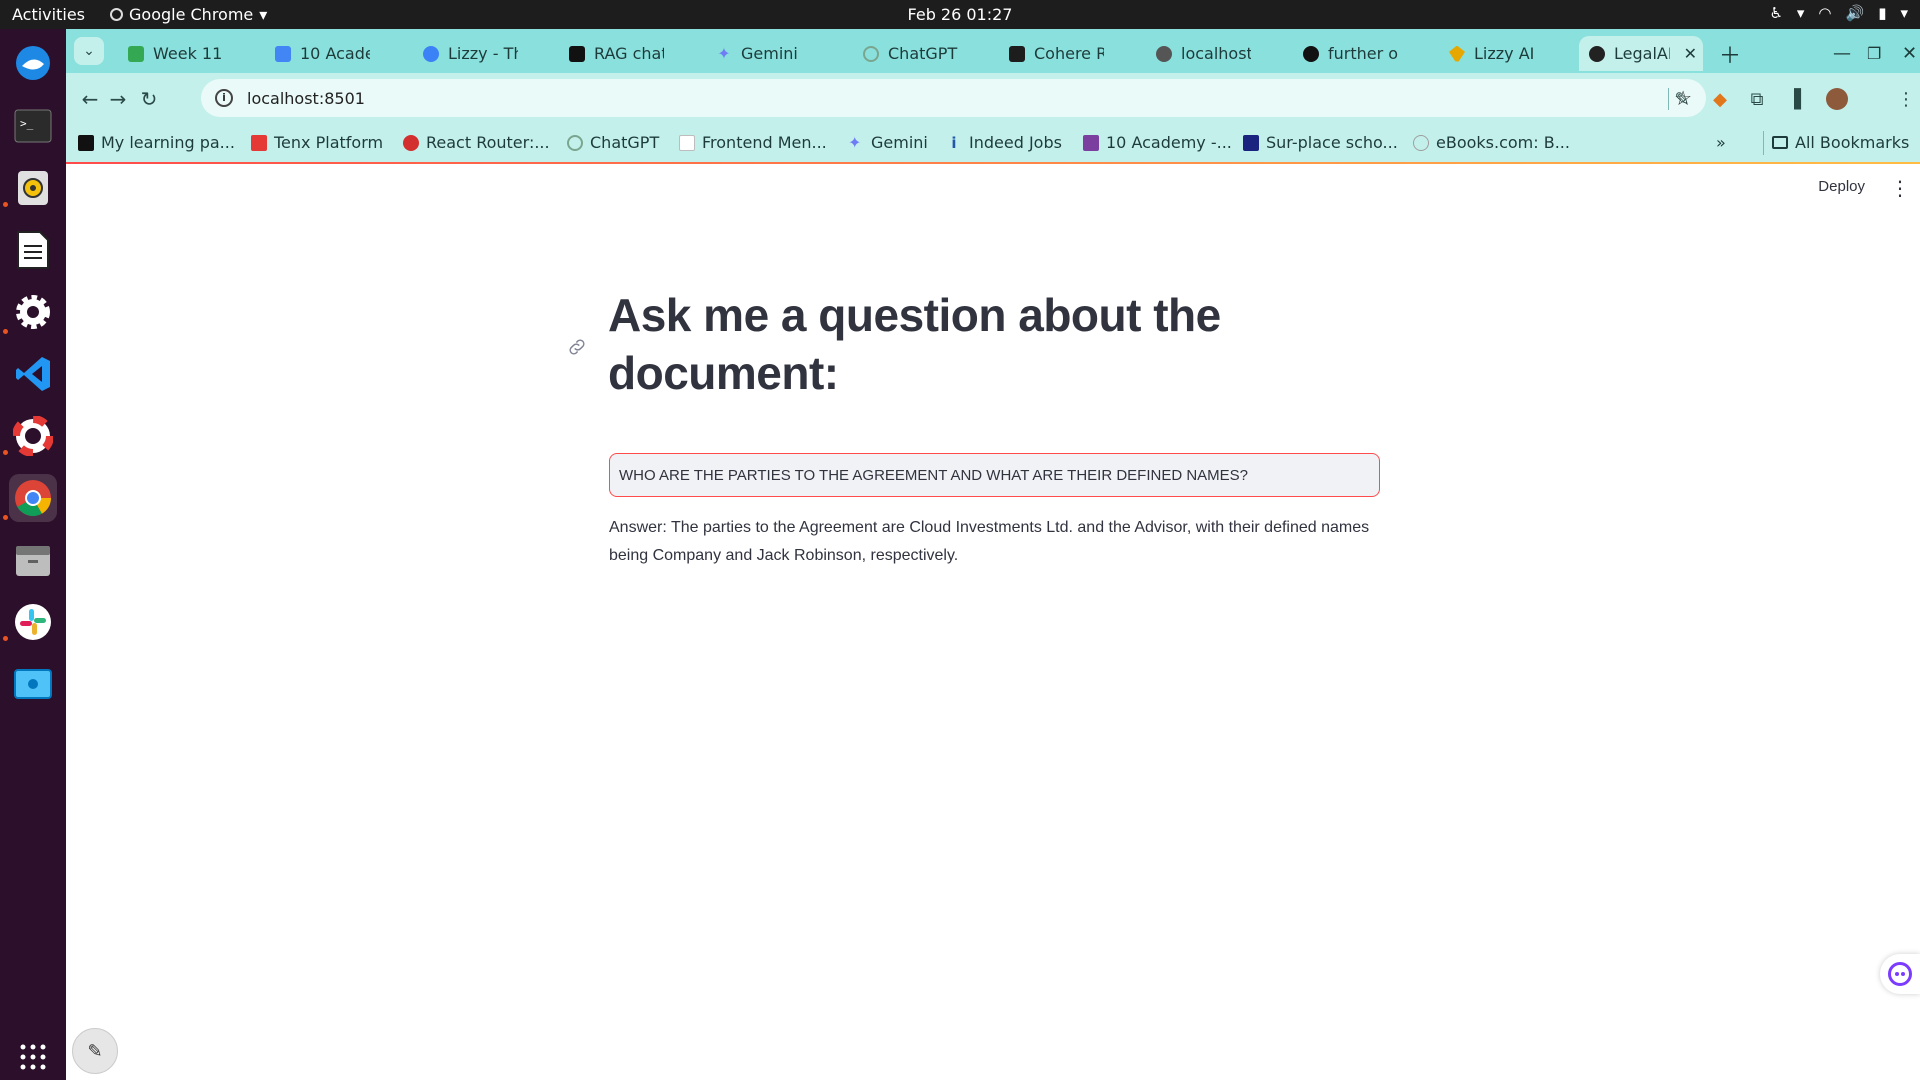 This screenshot has width=1920, height=1081. What do you see at coordinates (724, 53) in the screenshot?
I see `gemini-icon: ✦` at bounding box center [724, 53].